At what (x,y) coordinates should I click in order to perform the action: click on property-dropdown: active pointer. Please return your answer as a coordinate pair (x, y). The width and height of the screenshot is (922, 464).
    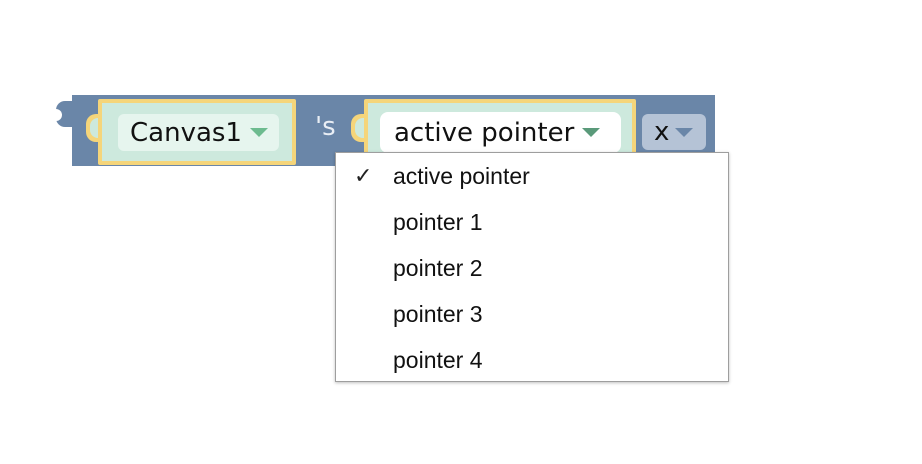
    Looking at the image, I should click on (500, 132).